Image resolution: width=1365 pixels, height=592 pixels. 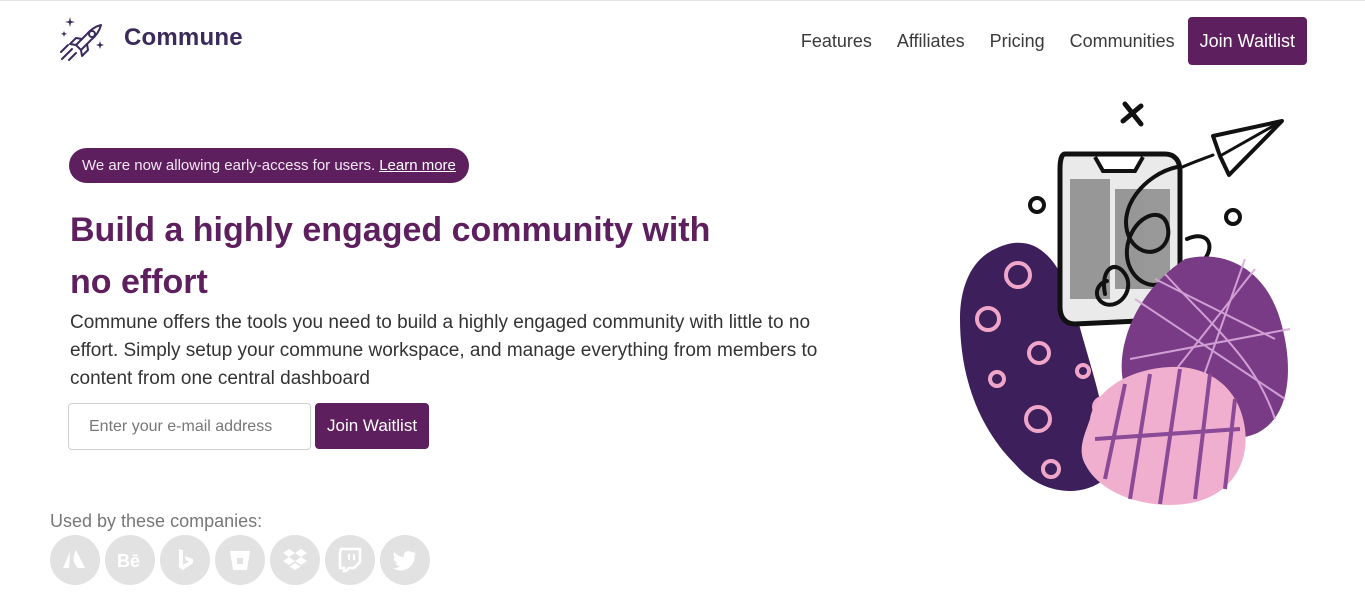 What do you see at coordinates (417, 165) in the screenshot?
I see `learn-more-link: Learn more` at bounding box center [417, 165].